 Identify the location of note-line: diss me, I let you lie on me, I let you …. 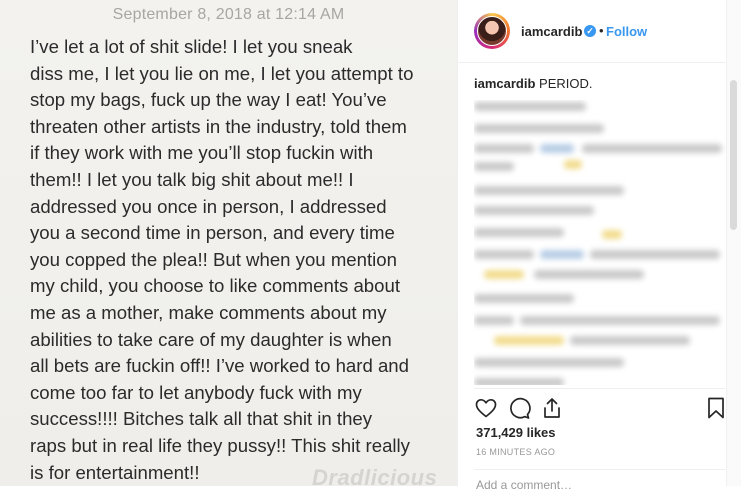
(222, 73).